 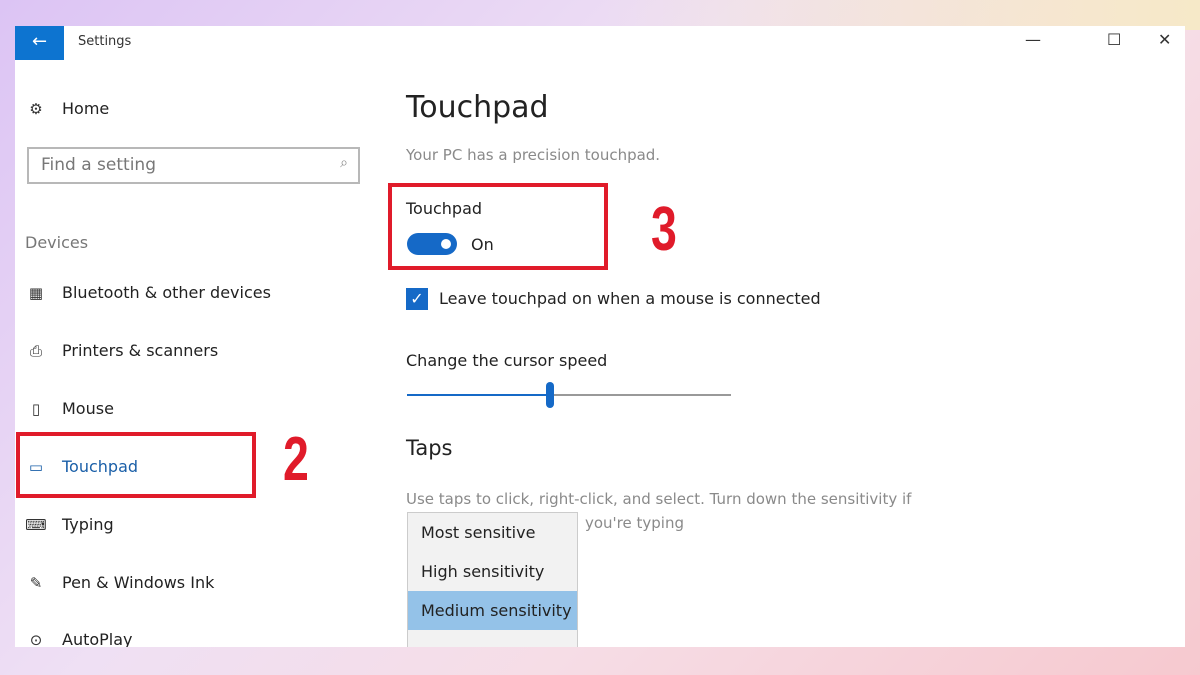 I want to click on slider-thumb, so click(x=549, y=395).